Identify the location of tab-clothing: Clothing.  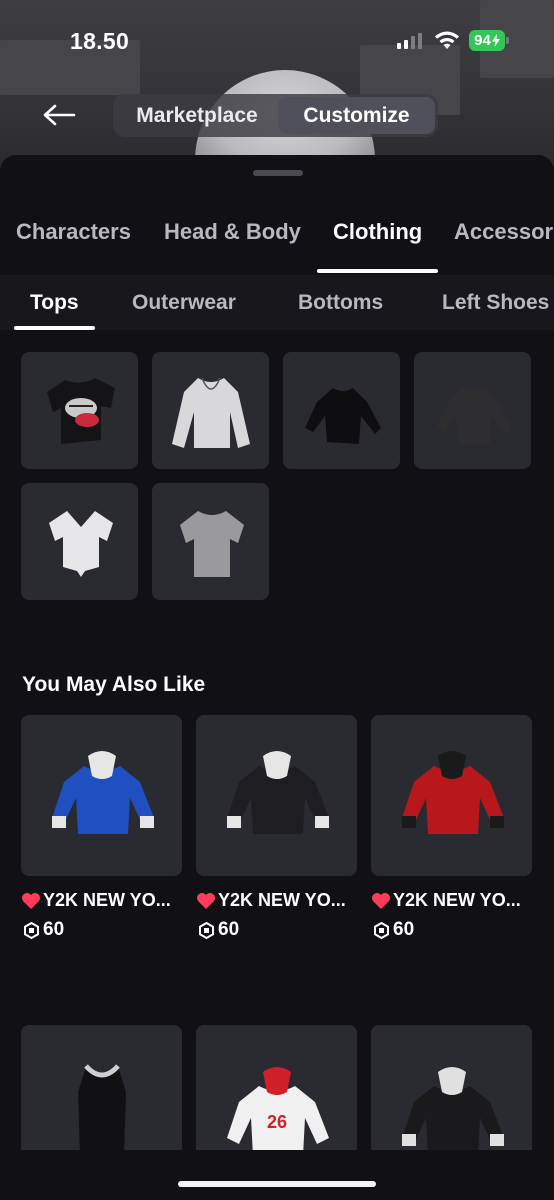
(377, 232).